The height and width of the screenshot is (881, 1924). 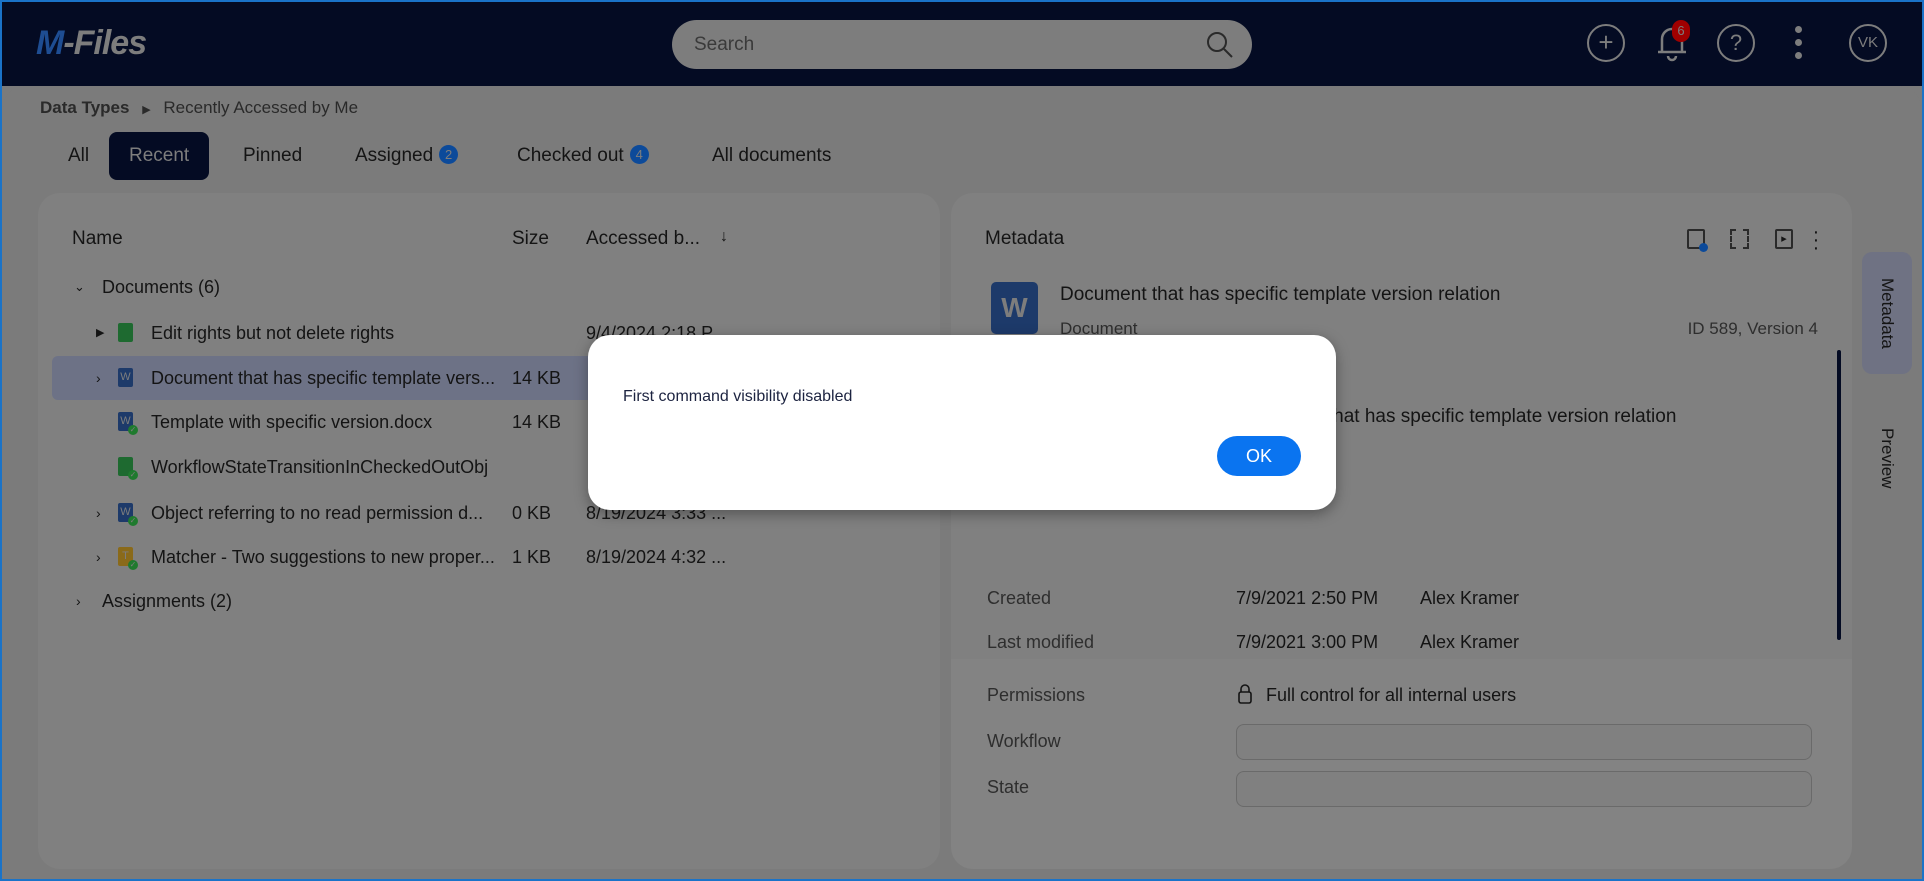 What do you see at coordinates (1014, 308) in the screenshot?
I see `word-document-icon: W` at bounding box center [1014, 308].